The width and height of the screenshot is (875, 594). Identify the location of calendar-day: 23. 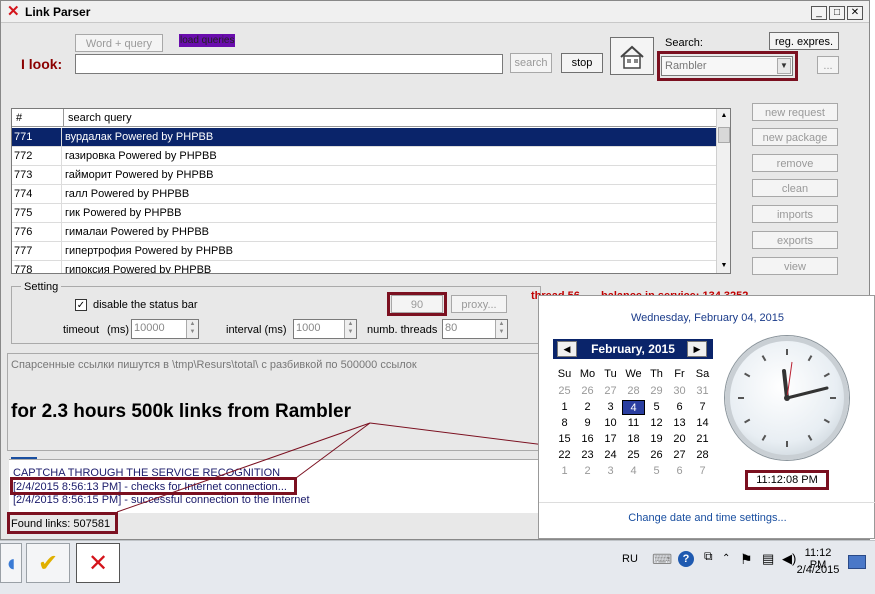
(587, 455).